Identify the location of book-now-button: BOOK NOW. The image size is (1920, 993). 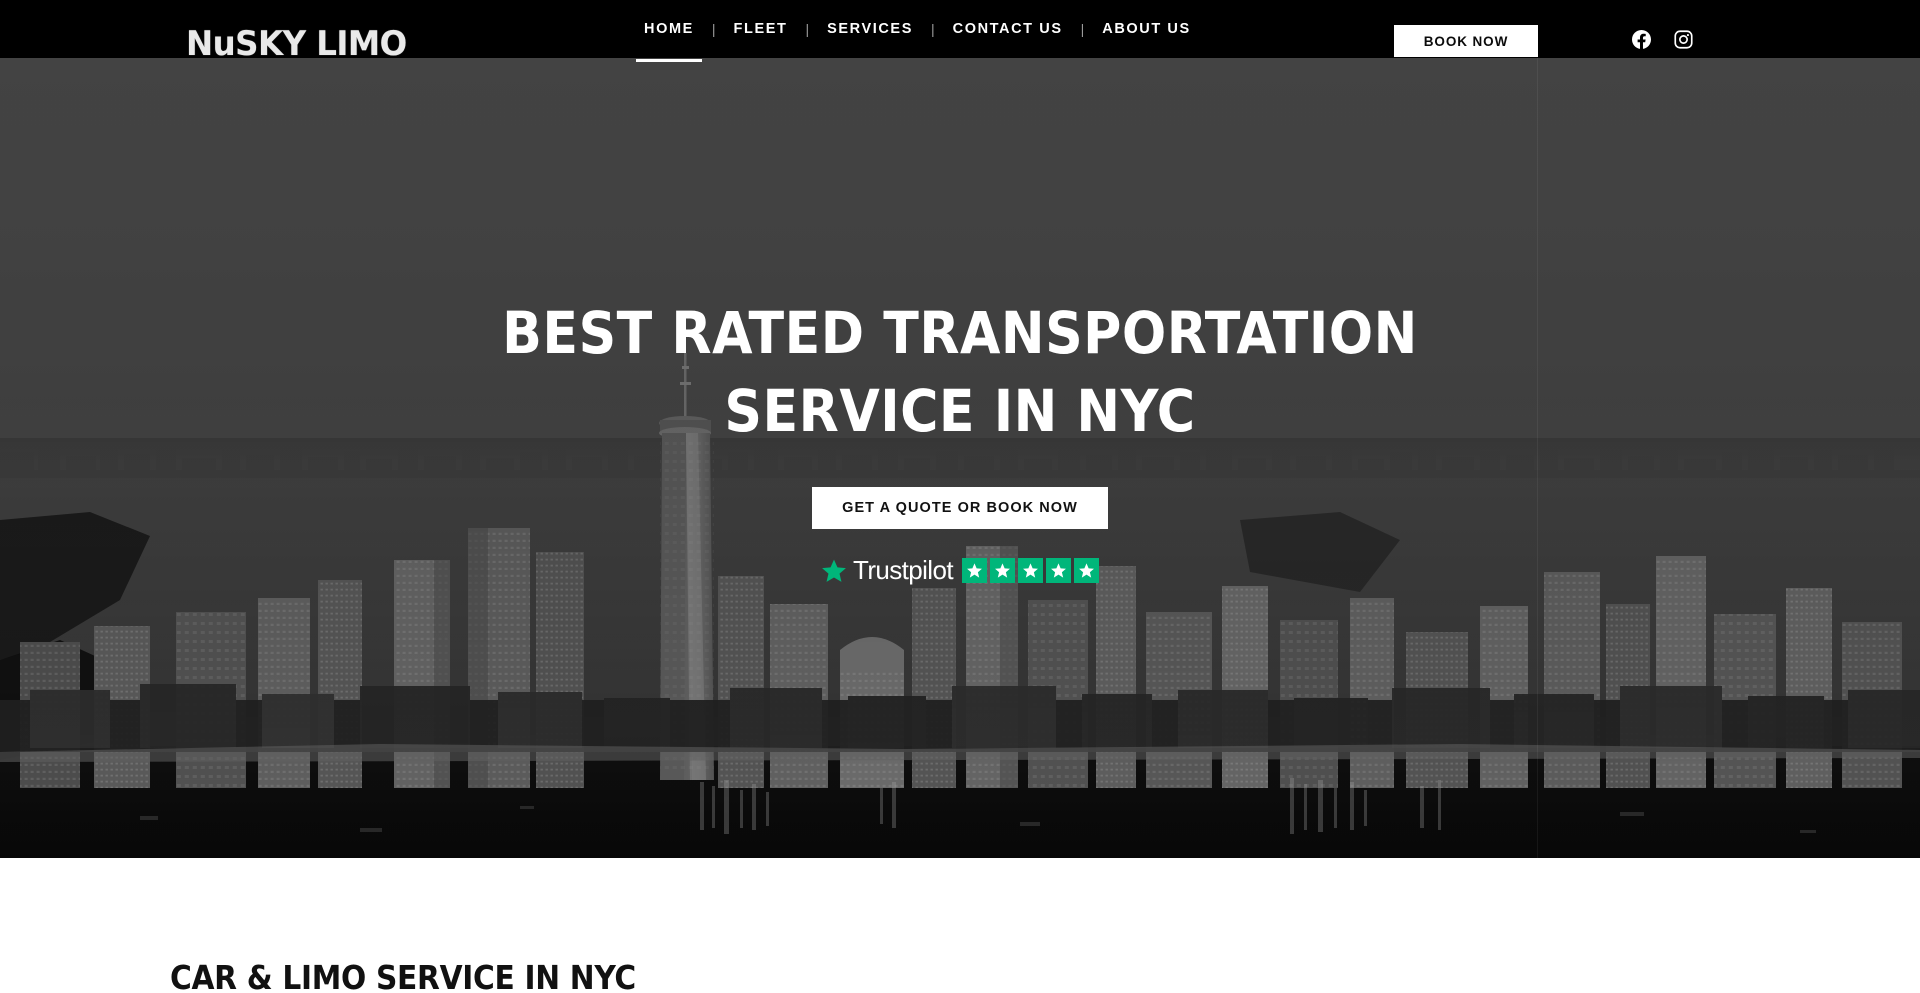
(1466, 41).